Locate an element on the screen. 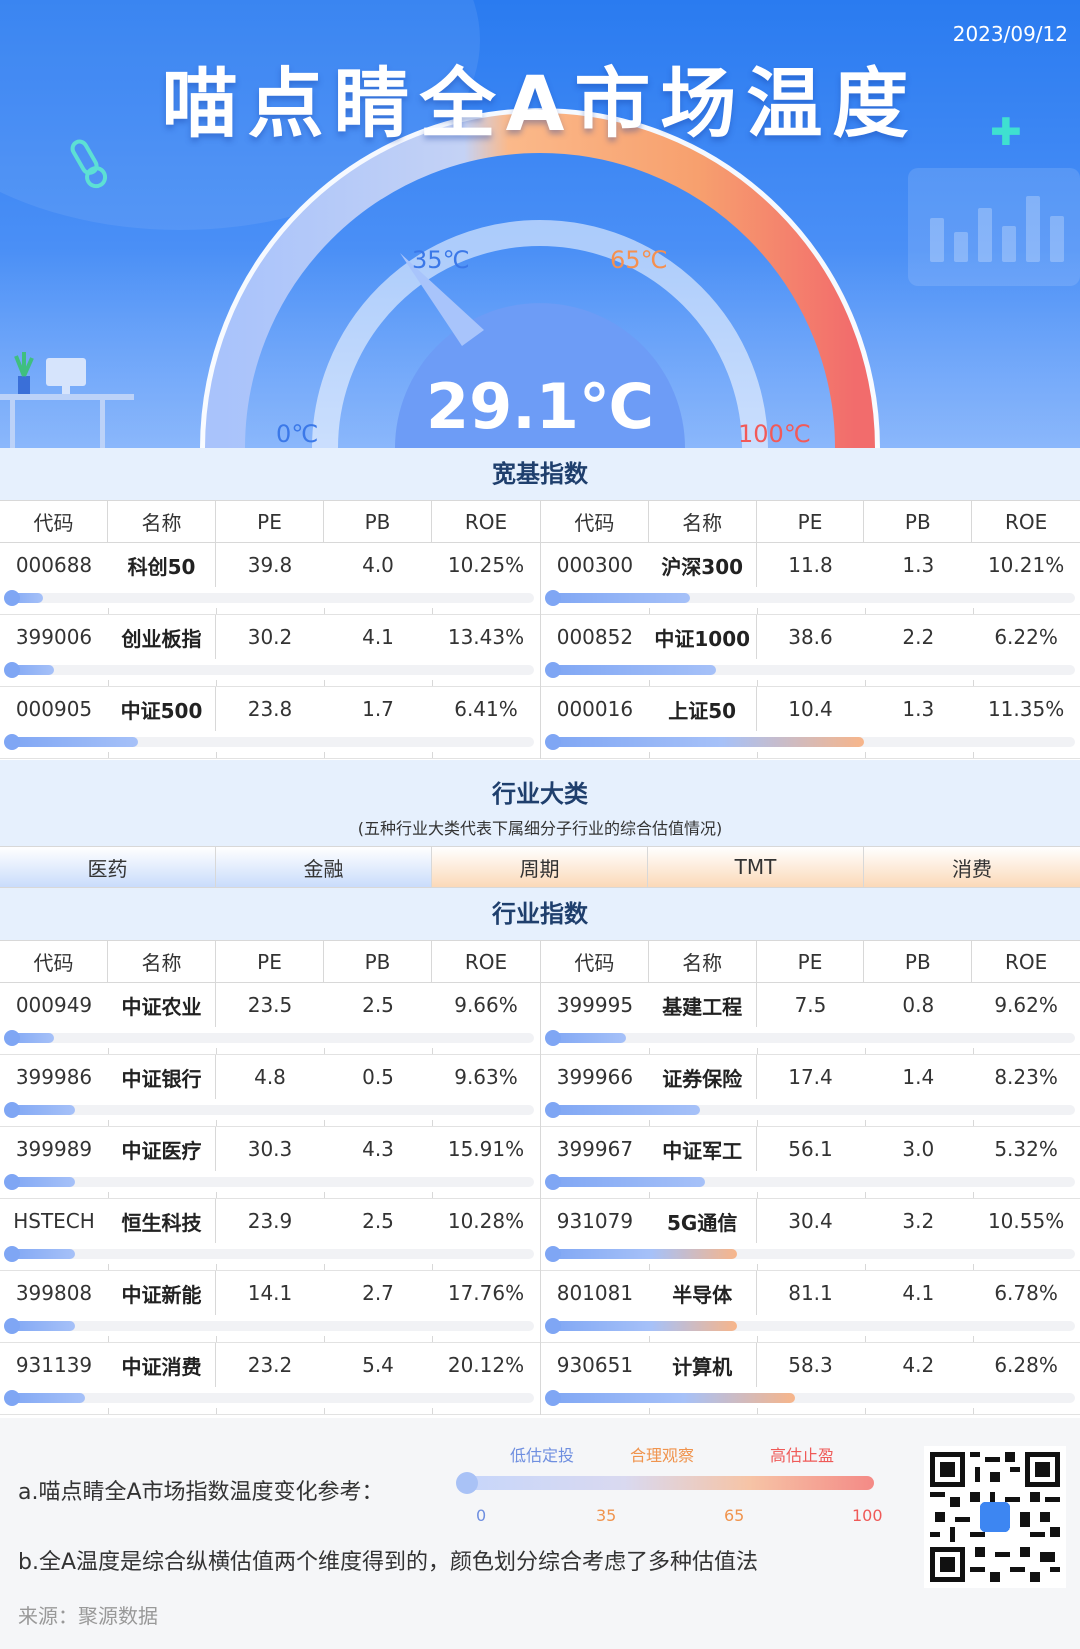  cell-roe: 6.28% is located at coordinates (1026, 1365).